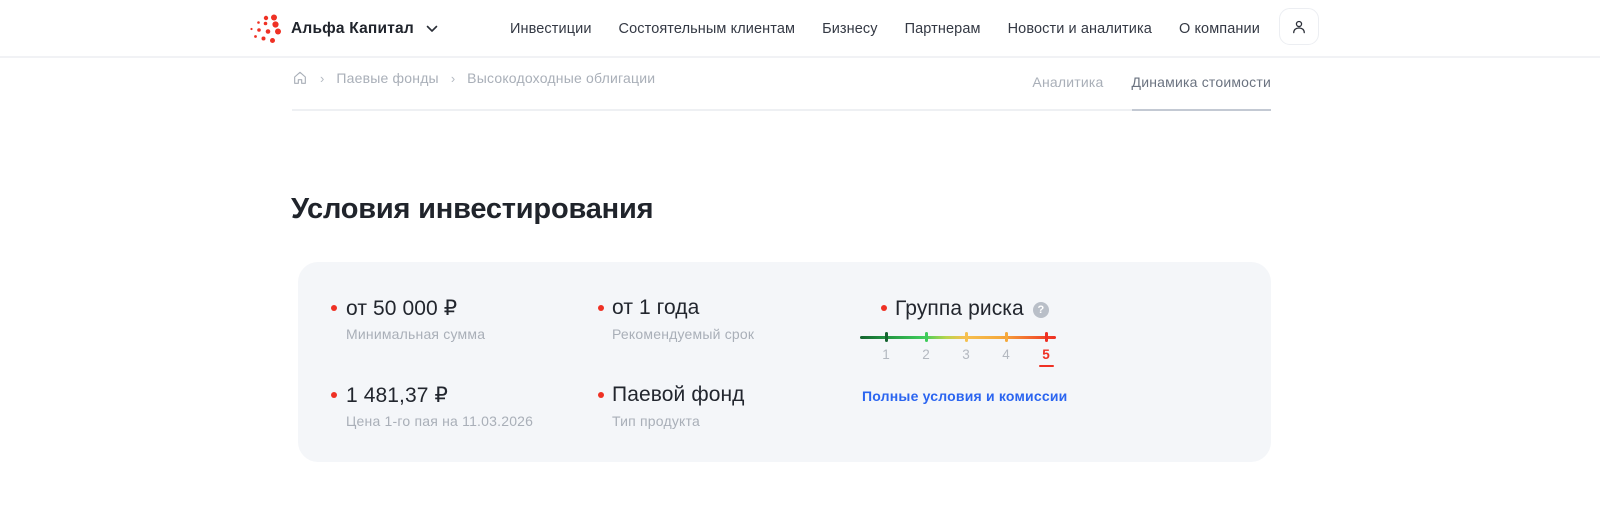 Image resolution: width=1600 pixels, height=509 pixels. What do you see at coordinates (387, 78) in the screenshot?
I see `breadcrumb-item-funds: Паевые фонды` at bounding box center [387, 78].